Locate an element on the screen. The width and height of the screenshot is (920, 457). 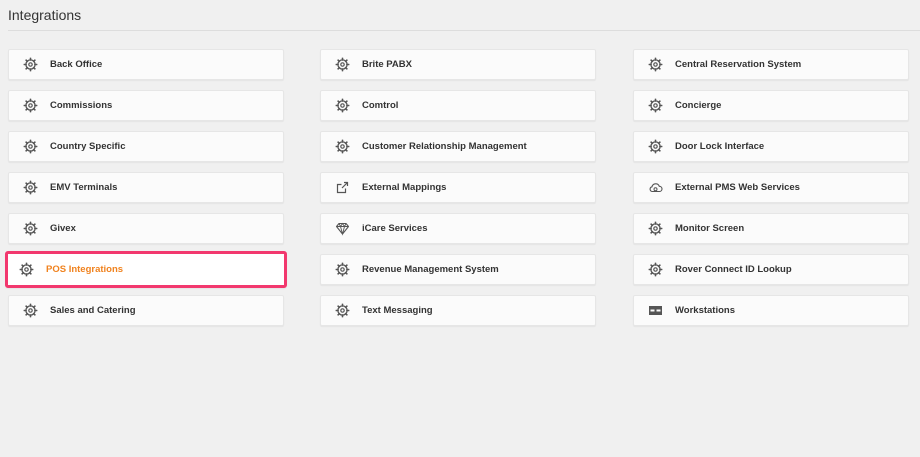
integration-tile-customer-relationship-management: Customer Relationship Management is located at coordinates (458, 146).